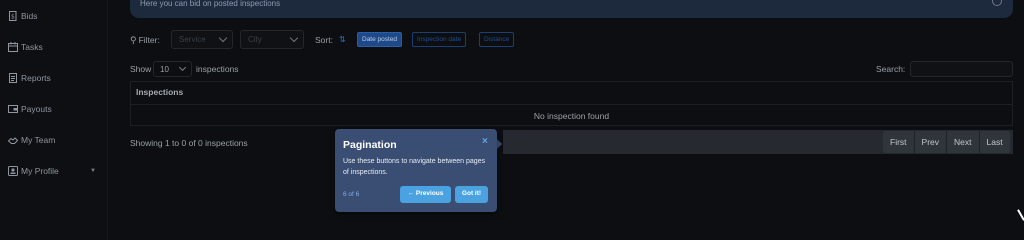 The image size is (1024, 240). Describe the element at coordinates (159, 92) in the screenshot. I see `column-header-inspections: Inspections` at that location.